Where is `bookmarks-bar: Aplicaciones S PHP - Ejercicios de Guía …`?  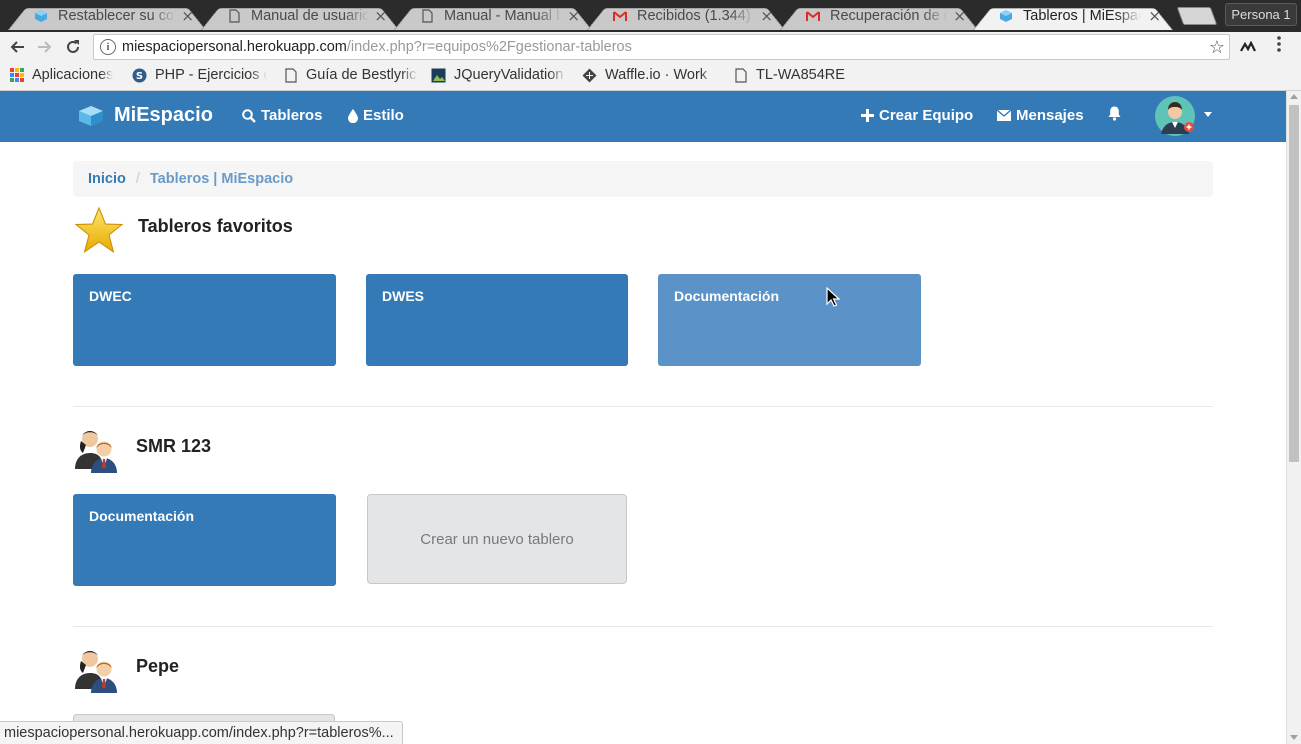
bookmarks-bar: Aplicaciones S PHP - Ejercicios de Guía … is located at coordinates (650, 76).